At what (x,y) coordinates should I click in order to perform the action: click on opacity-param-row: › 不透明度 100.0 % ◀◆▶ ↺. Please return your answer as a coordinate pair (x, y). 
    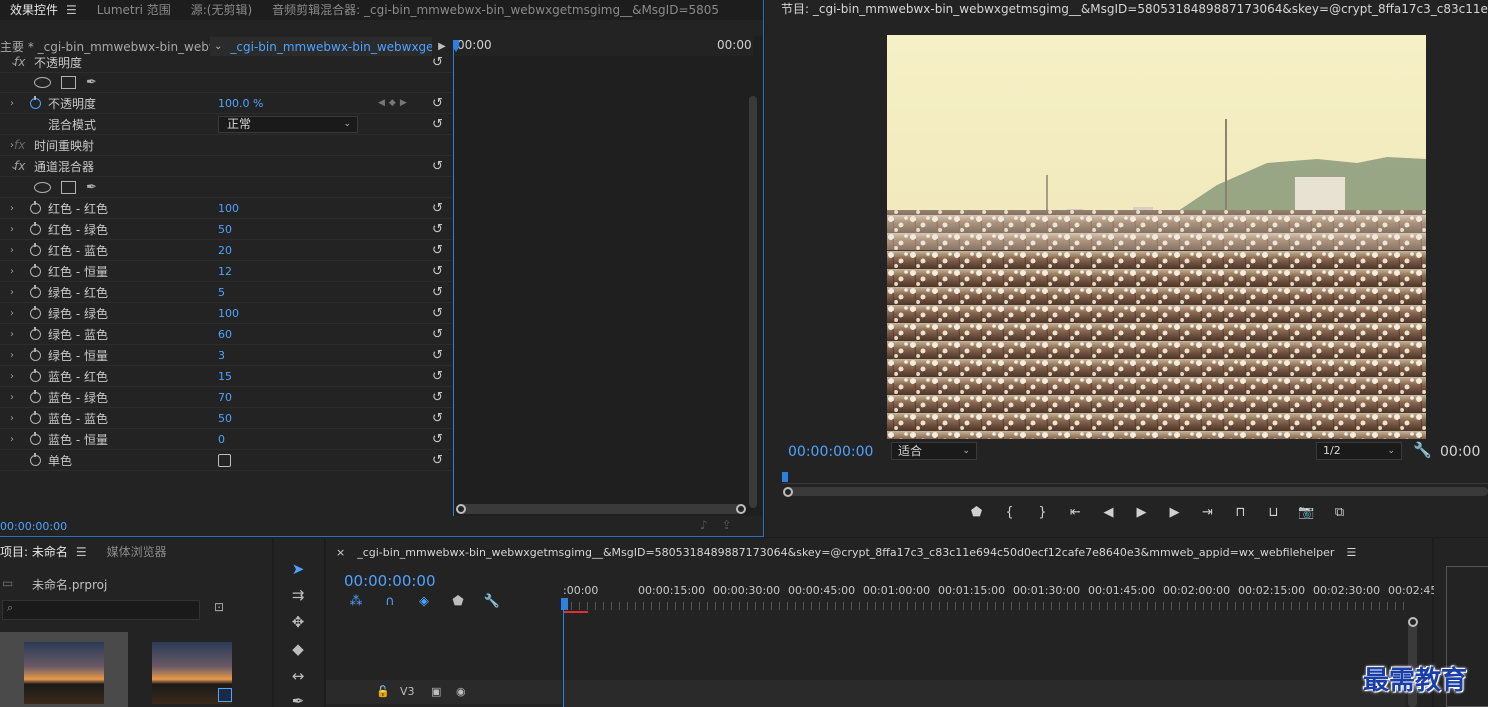
    Looking at the image, I should click on (226, 103).